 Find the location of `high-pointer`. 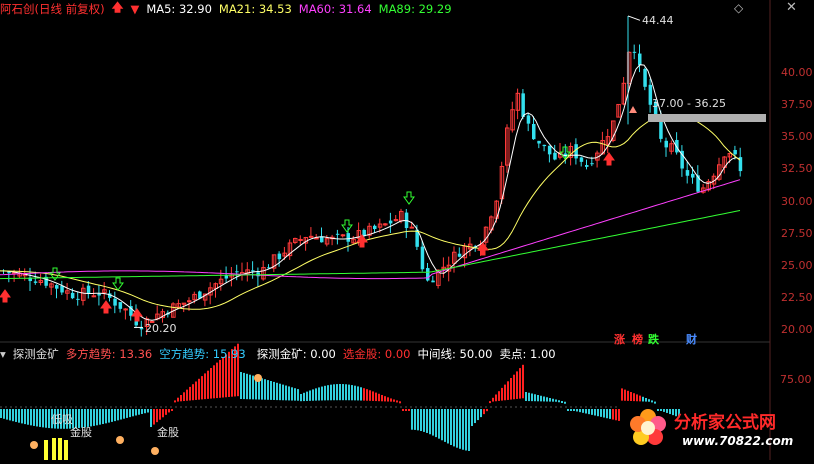

high-pointer is located at coordinates (634, 18).